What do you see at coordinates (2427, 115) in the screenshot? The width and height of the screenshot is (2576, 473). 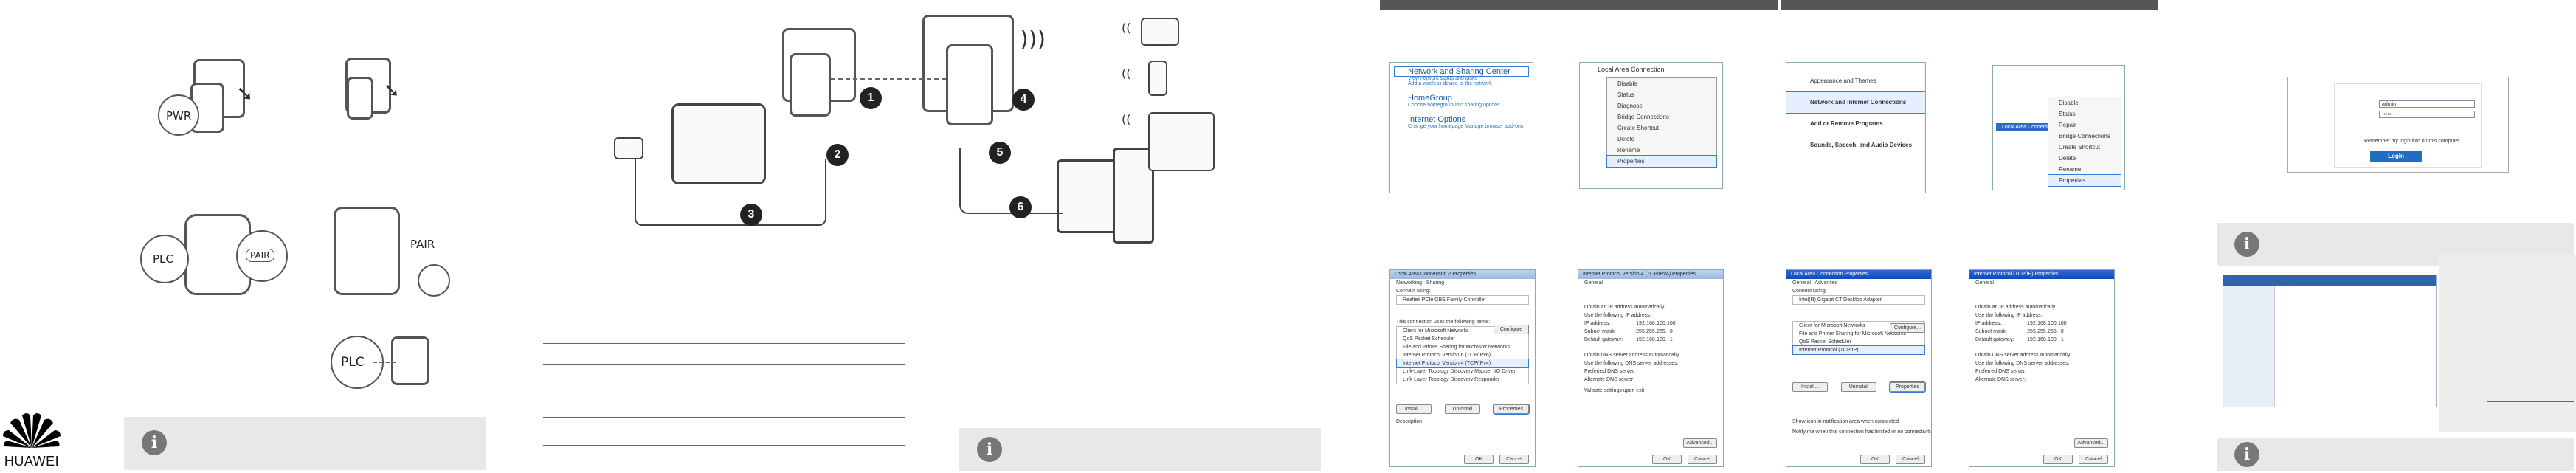 I see `password-input: ••••••` at bounding box center [2427, 115].